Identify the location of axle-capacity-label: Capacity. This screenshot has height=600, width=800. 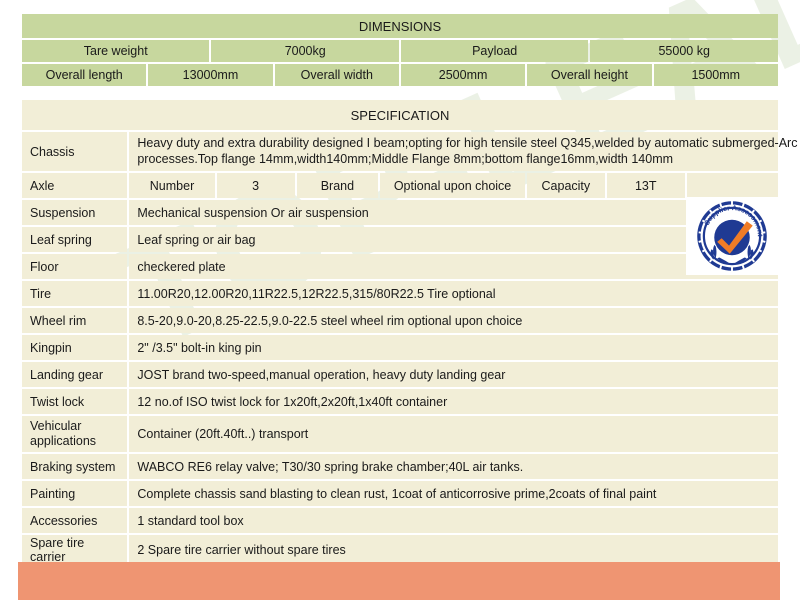
(565, 185).